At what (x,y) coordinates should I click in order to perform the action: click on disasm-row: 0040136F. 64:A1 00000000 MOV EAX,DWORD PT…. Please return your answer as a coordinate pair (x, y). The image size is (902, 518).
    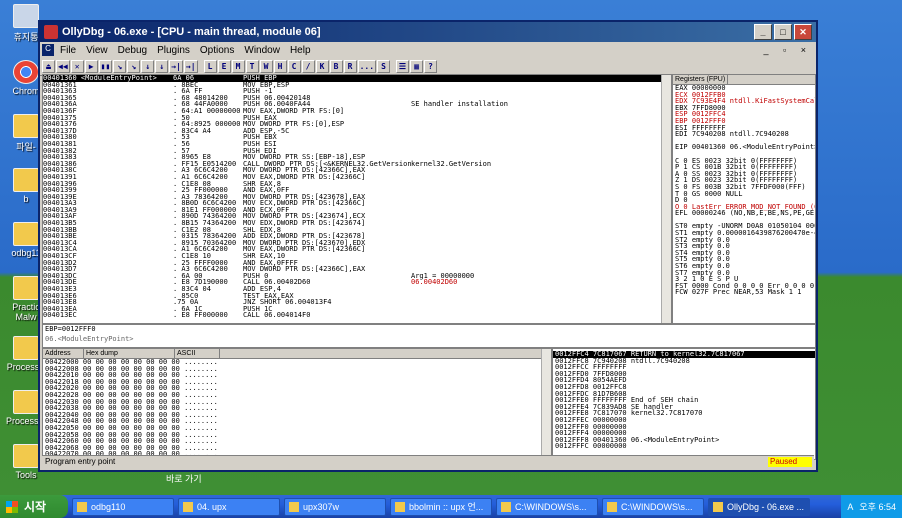
    Looking at the image, I should click on (357, 111).